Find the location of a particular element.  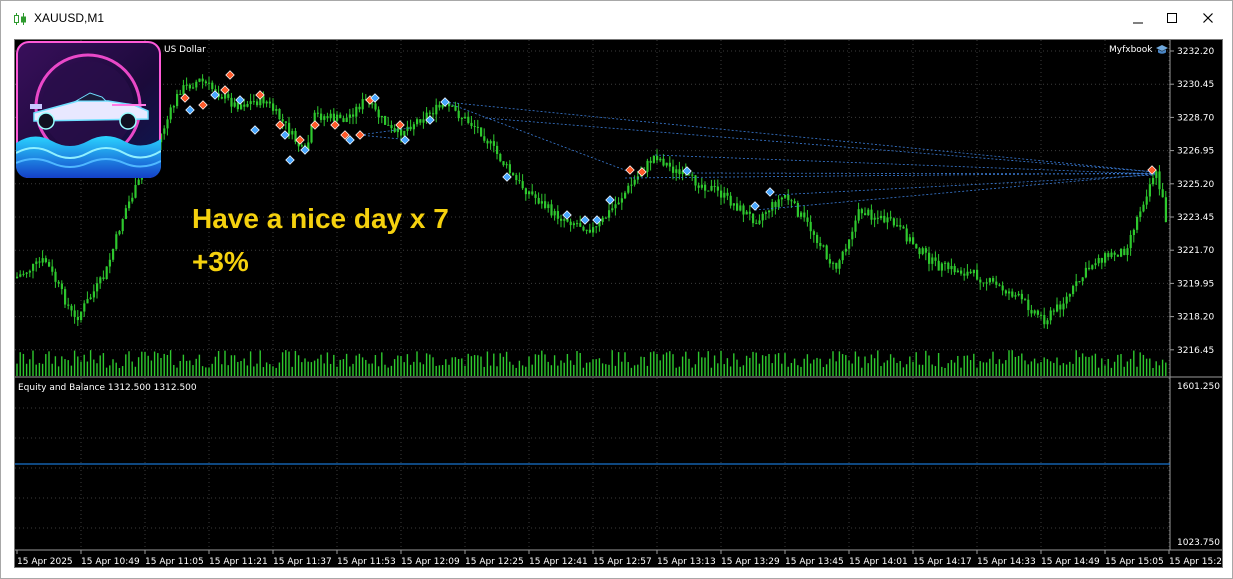

time-label: 15 Apr 12:09 is located at coordinates (430, 562).